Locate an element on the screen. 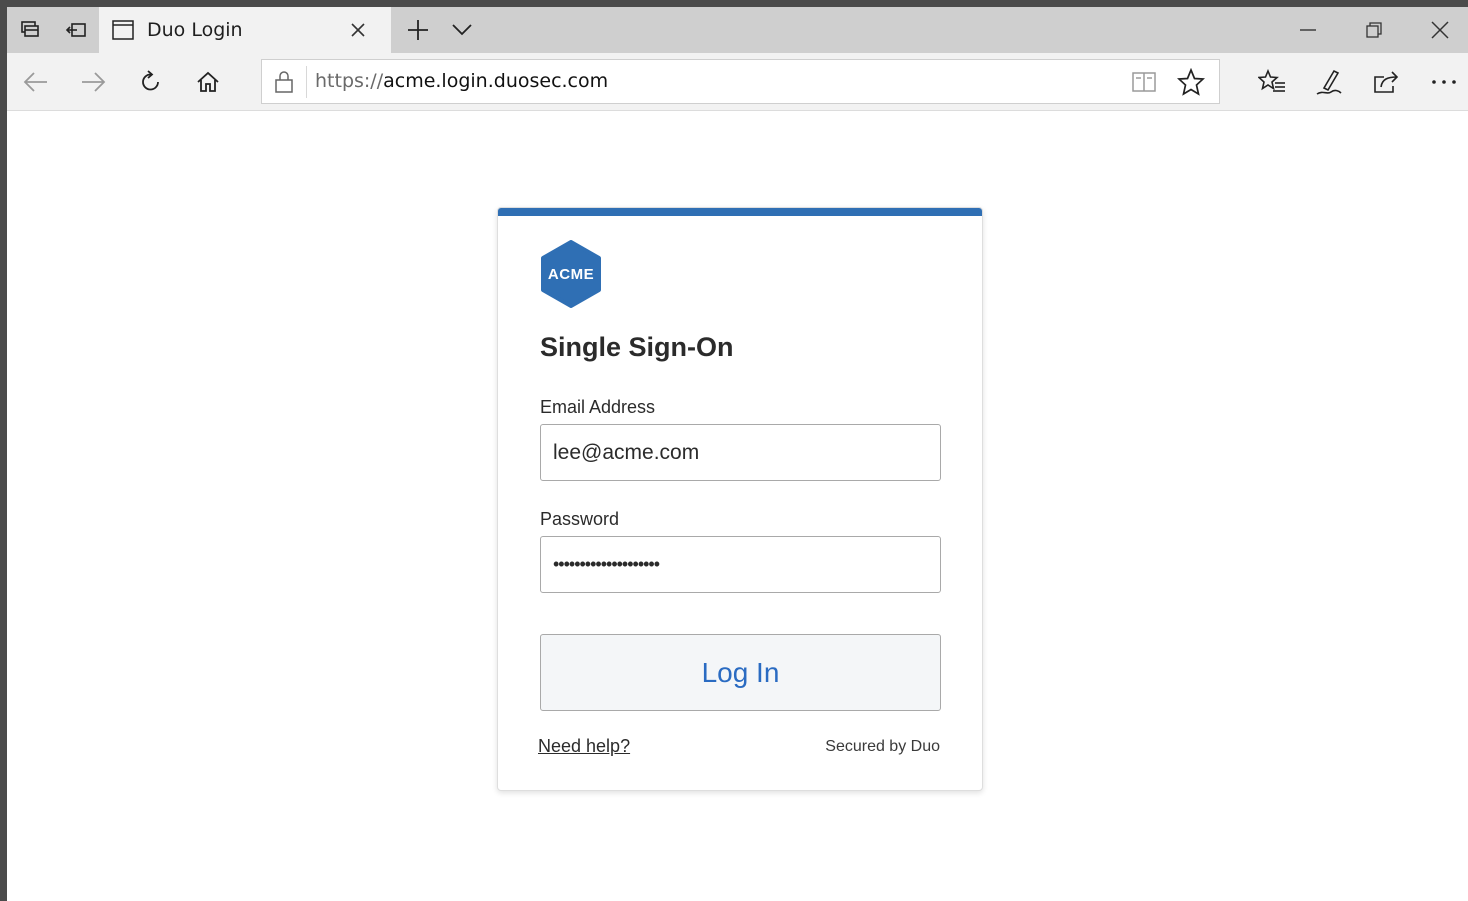 The width and height of the screenshot is (1468, 901). url-scheme: https:// is located at coordinates (349, 81).